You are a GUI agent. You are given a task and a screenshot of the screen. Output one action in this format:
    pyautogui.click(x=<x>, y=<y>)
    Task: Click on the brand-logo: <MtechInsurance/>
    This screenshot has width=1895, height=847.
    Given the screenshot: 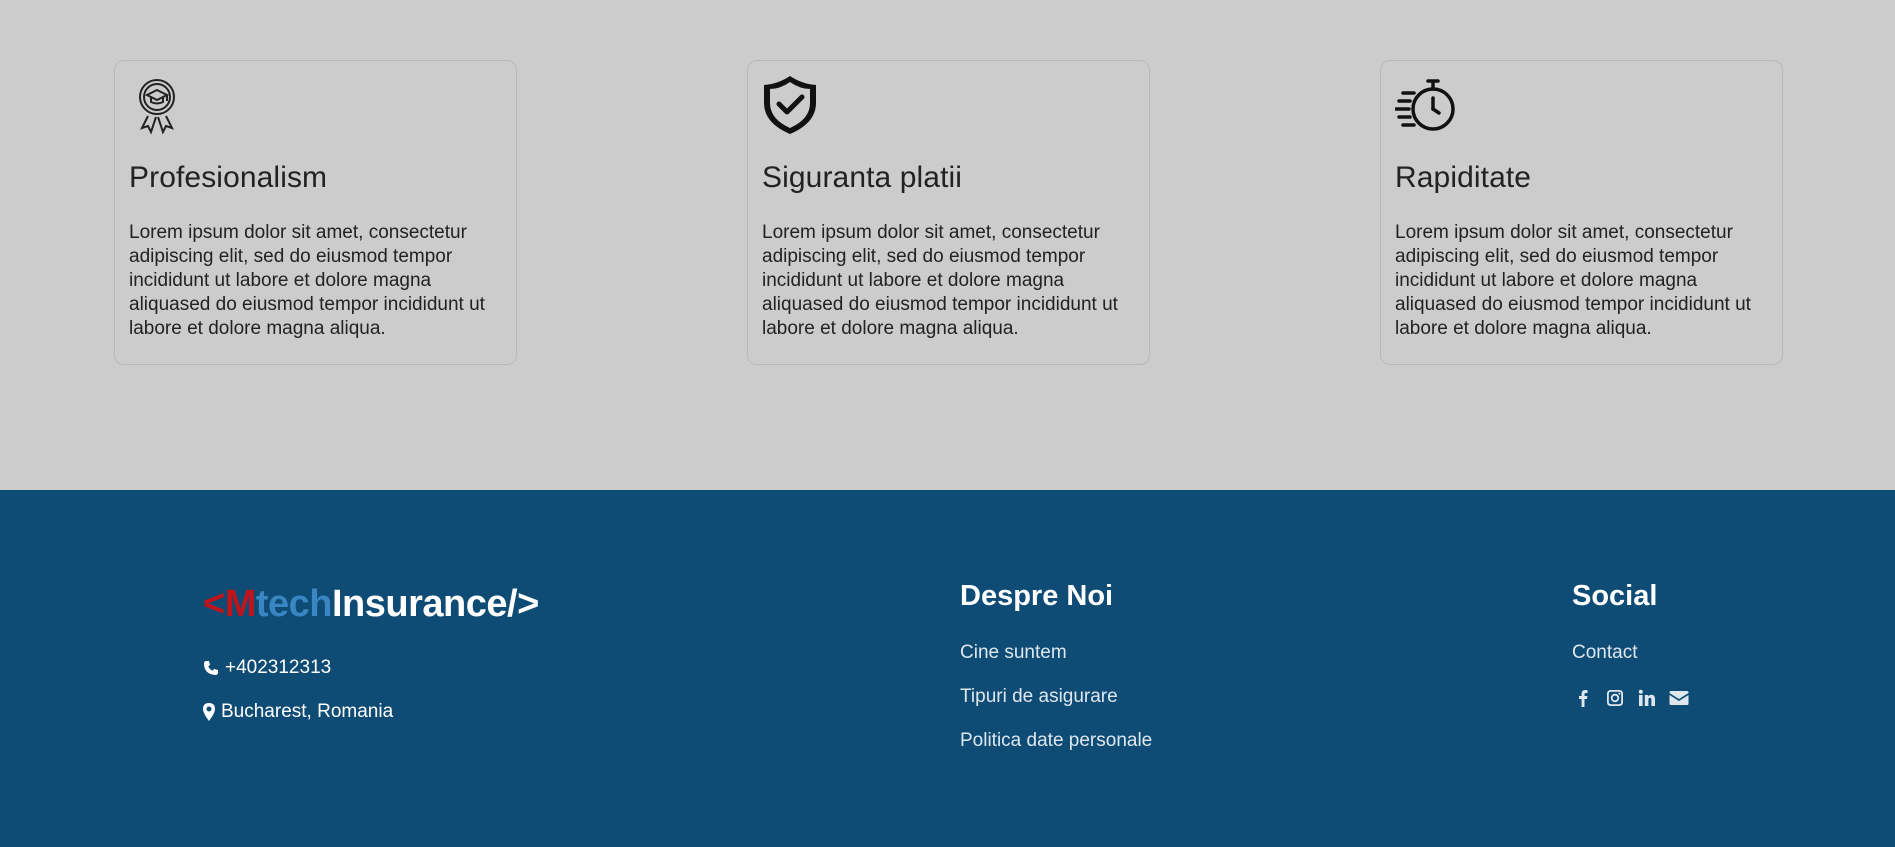 What is the action you would take?
    pyautogui.click(x=371, y=604)
    